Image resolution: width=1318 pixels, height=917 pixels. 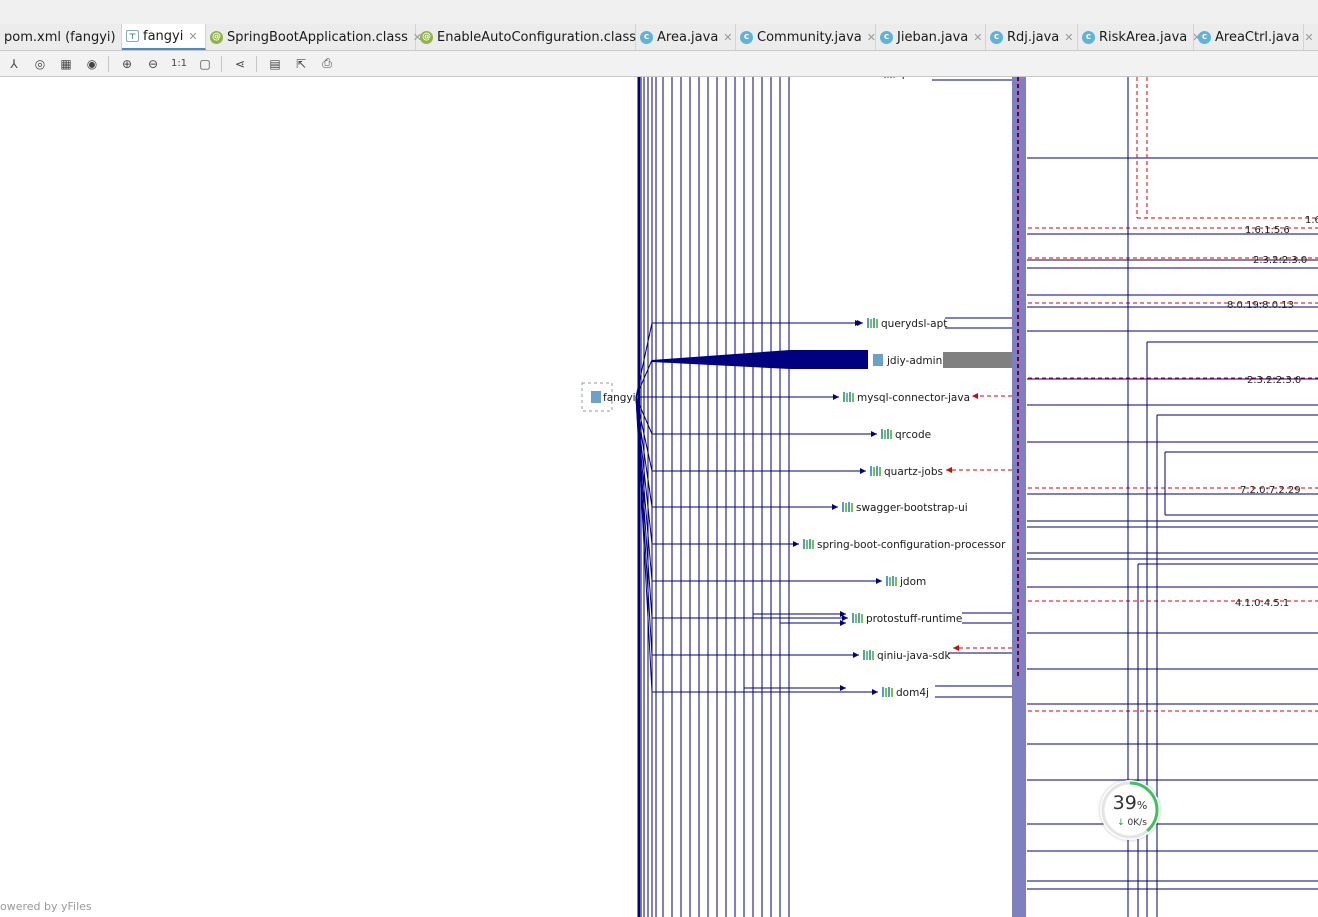 What do you see at coordinates (907, 656) in the screenshot?
I see `dependency-node-qiniu-java-sdk: qiniu-java-sdk` at bounding box center [907, 656].